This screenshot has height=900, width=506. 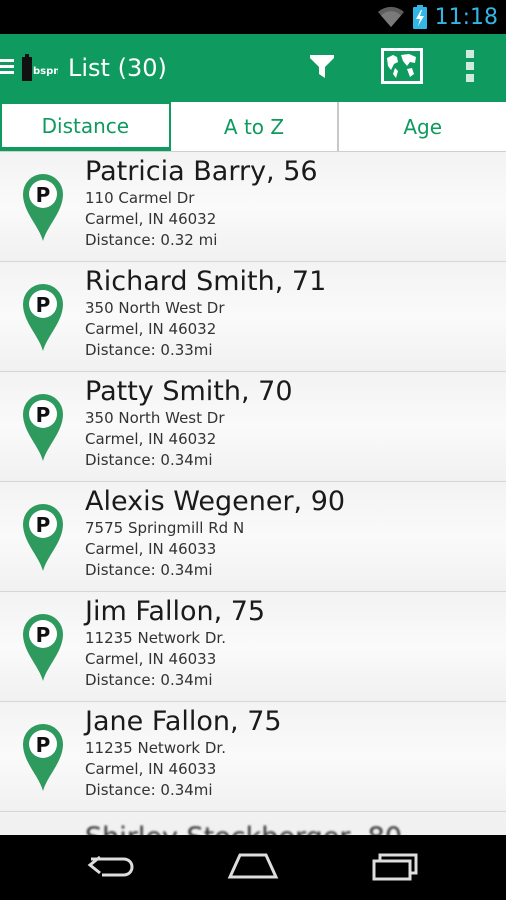 What do you see at coordinates (201, 171) in the screenshot?
I see `person-name: Patricia Barry, 56` at bounding box center [201, 171].